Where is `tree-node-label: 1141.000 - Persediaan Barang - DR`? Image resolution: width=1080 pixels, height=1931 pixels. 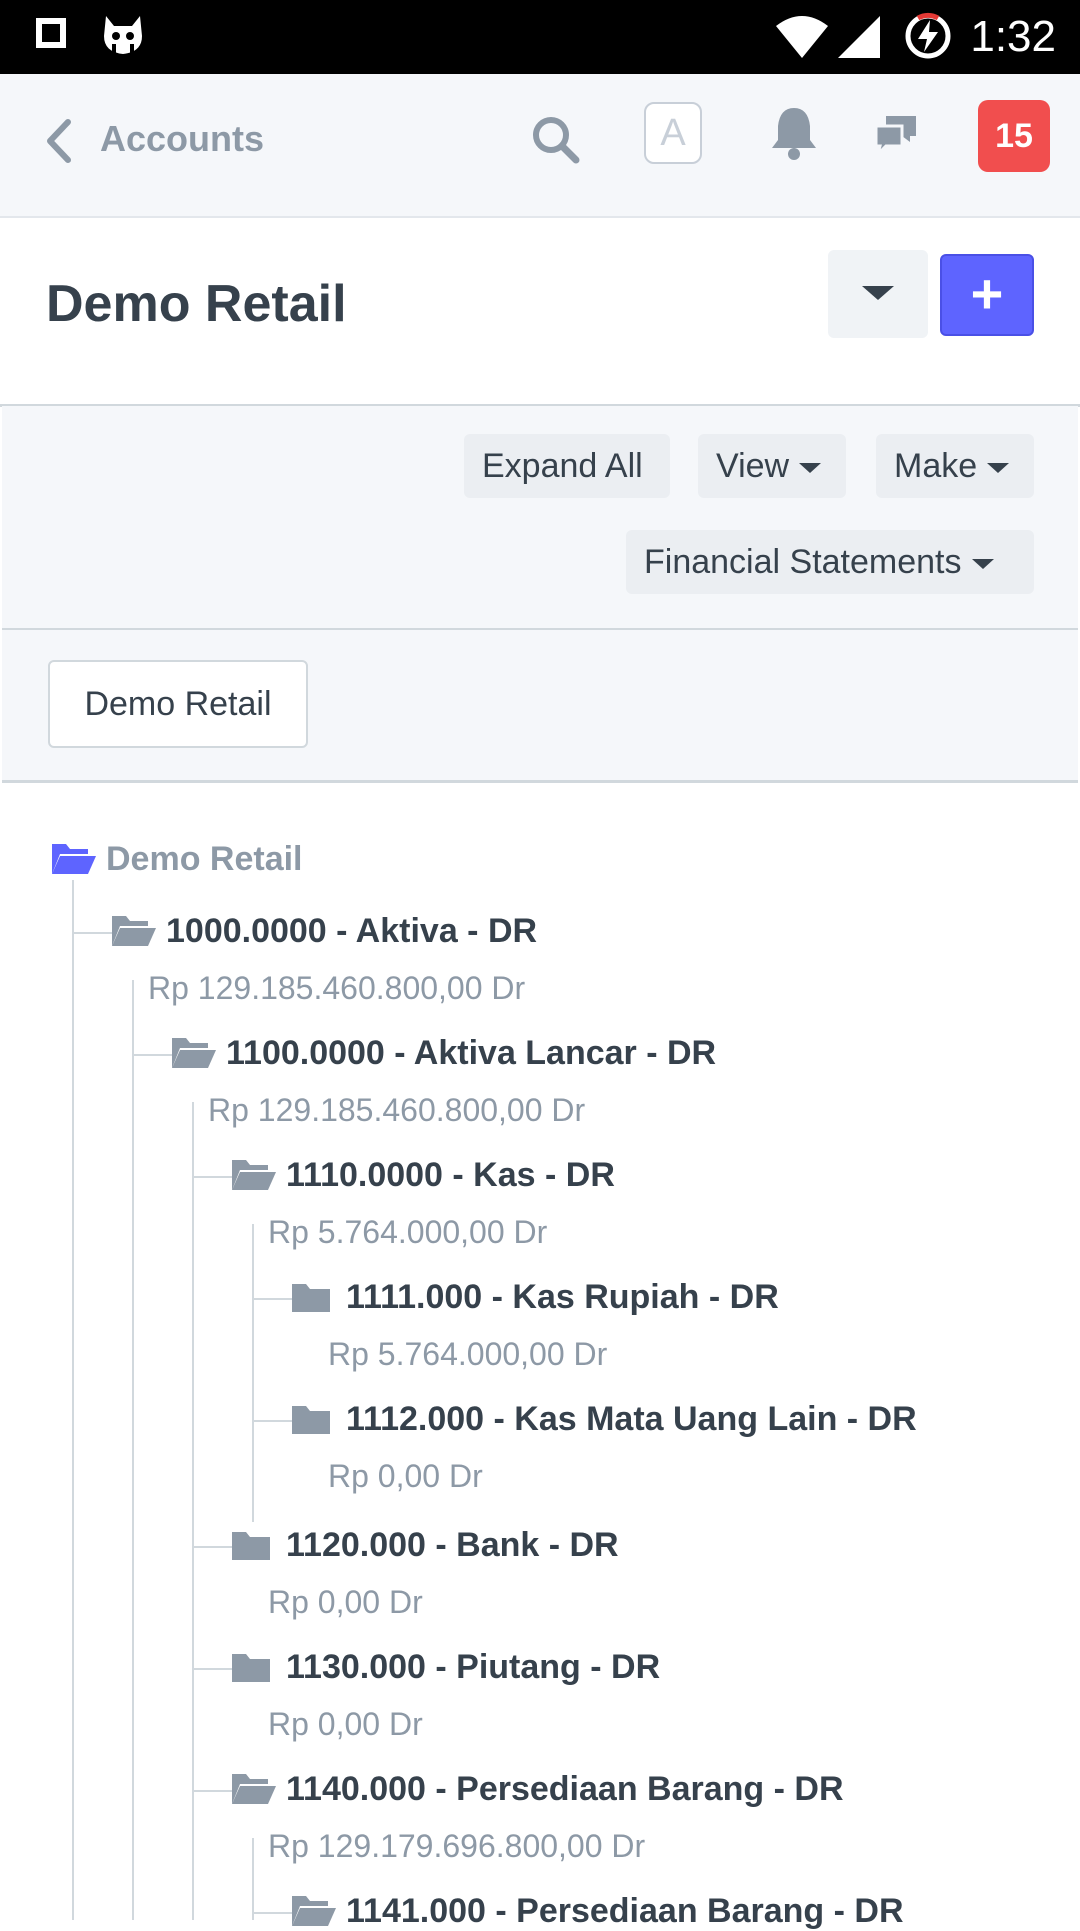 tree-node-label: 1141.000 - Persediaan Barang - DR is located at coordinates (625, 1911).